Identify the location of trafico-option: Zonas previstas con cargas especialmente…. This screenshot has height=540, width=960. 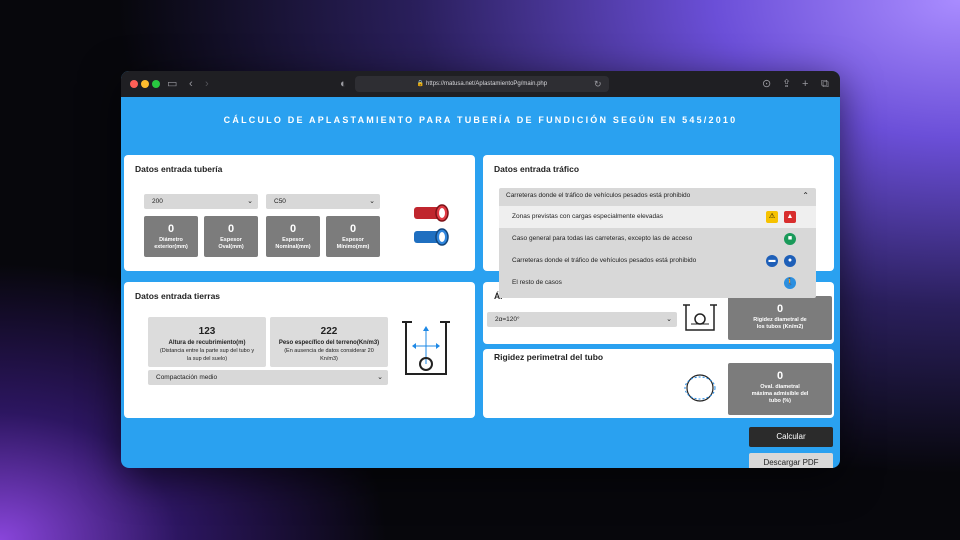
(657, 217).